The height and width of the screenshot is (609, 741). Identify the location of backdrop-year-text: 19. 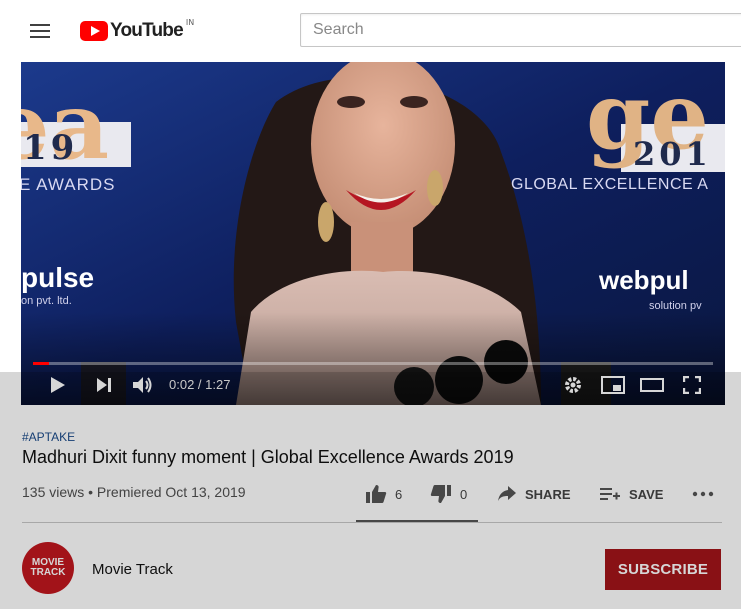
(51, 148).